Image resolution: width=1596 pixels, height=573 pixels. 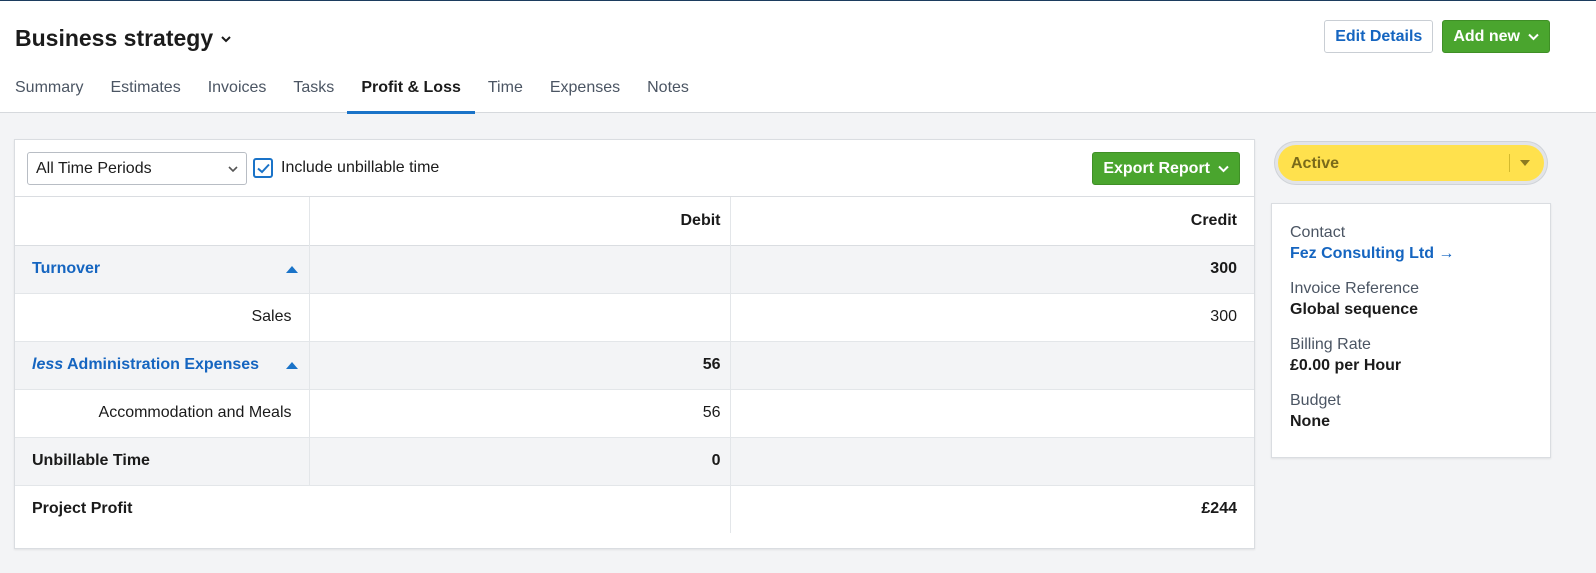 I want to click on contact-link: Fez Consulting Ltd →, so click(x=1411, y=254).